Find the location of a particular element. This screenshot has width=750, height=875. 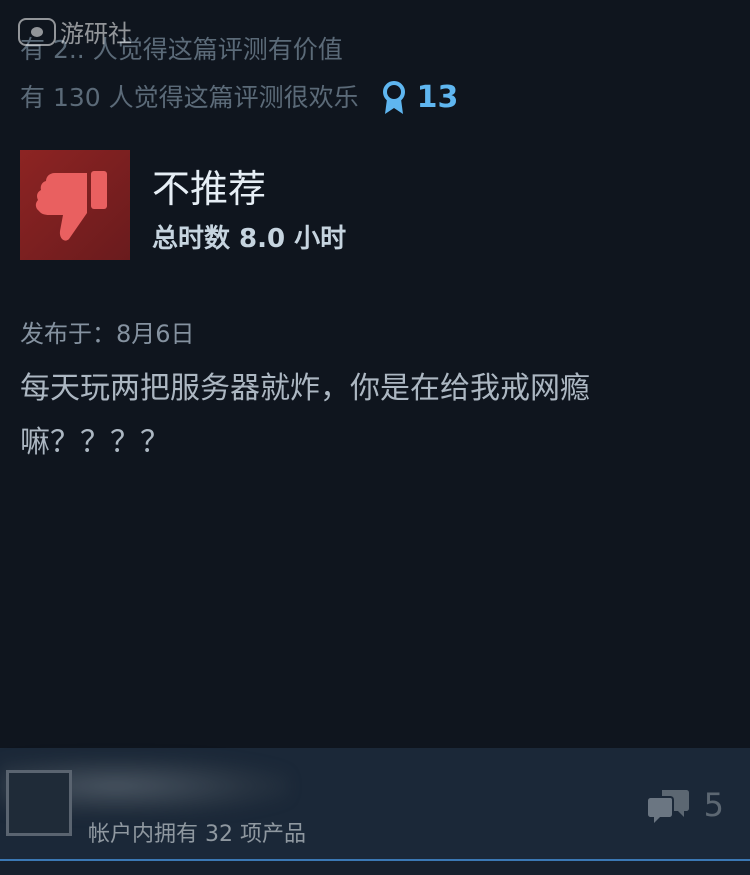

review-body: 每天玩两把服务器就炸，你是在给我戒网瘾嘛？？？？ is located at coordinates (305, 415).